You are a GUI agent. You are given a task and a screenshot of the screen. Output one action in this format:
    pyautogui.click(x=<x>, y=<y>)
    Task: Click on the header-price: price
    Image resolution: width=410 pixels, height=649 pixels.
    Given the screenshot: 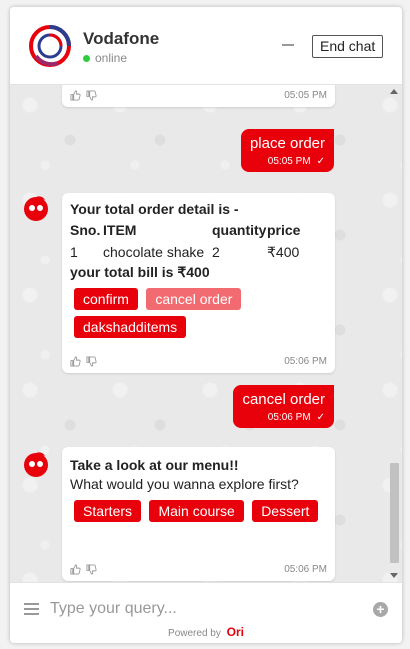 What is the action you would take?
    pyautogui.click(x=284, y=230)
    